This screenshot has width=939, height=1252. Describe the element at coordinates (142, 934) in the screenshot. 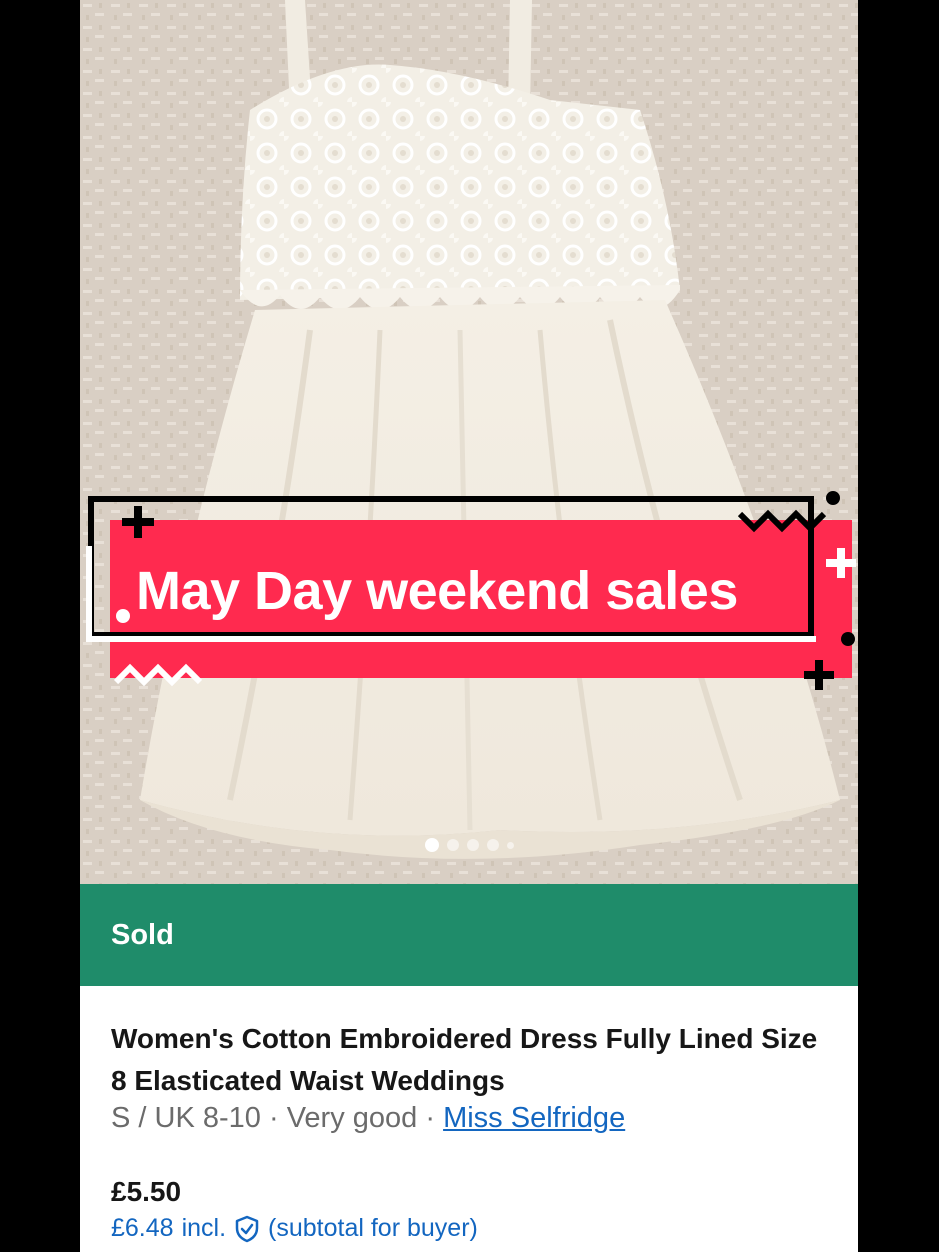

I see `status-label: Sold` at that location.